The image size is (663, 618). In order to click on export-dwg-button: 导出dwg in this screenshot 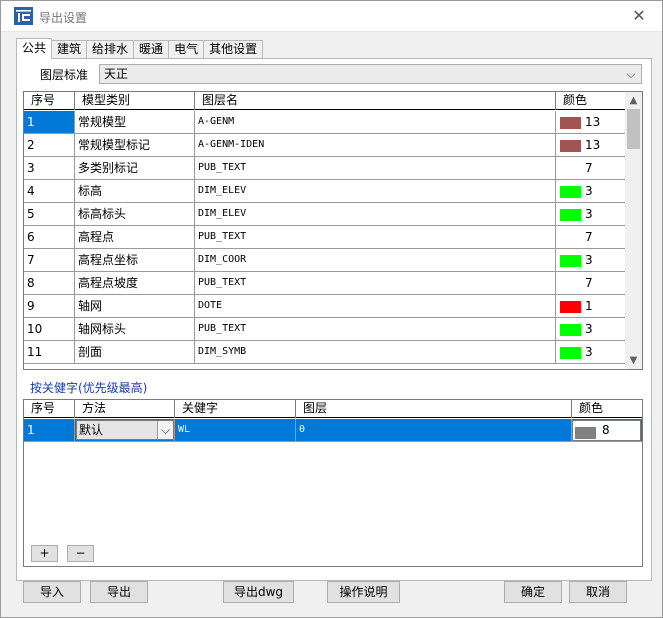, I will do `click(258, 592)`.